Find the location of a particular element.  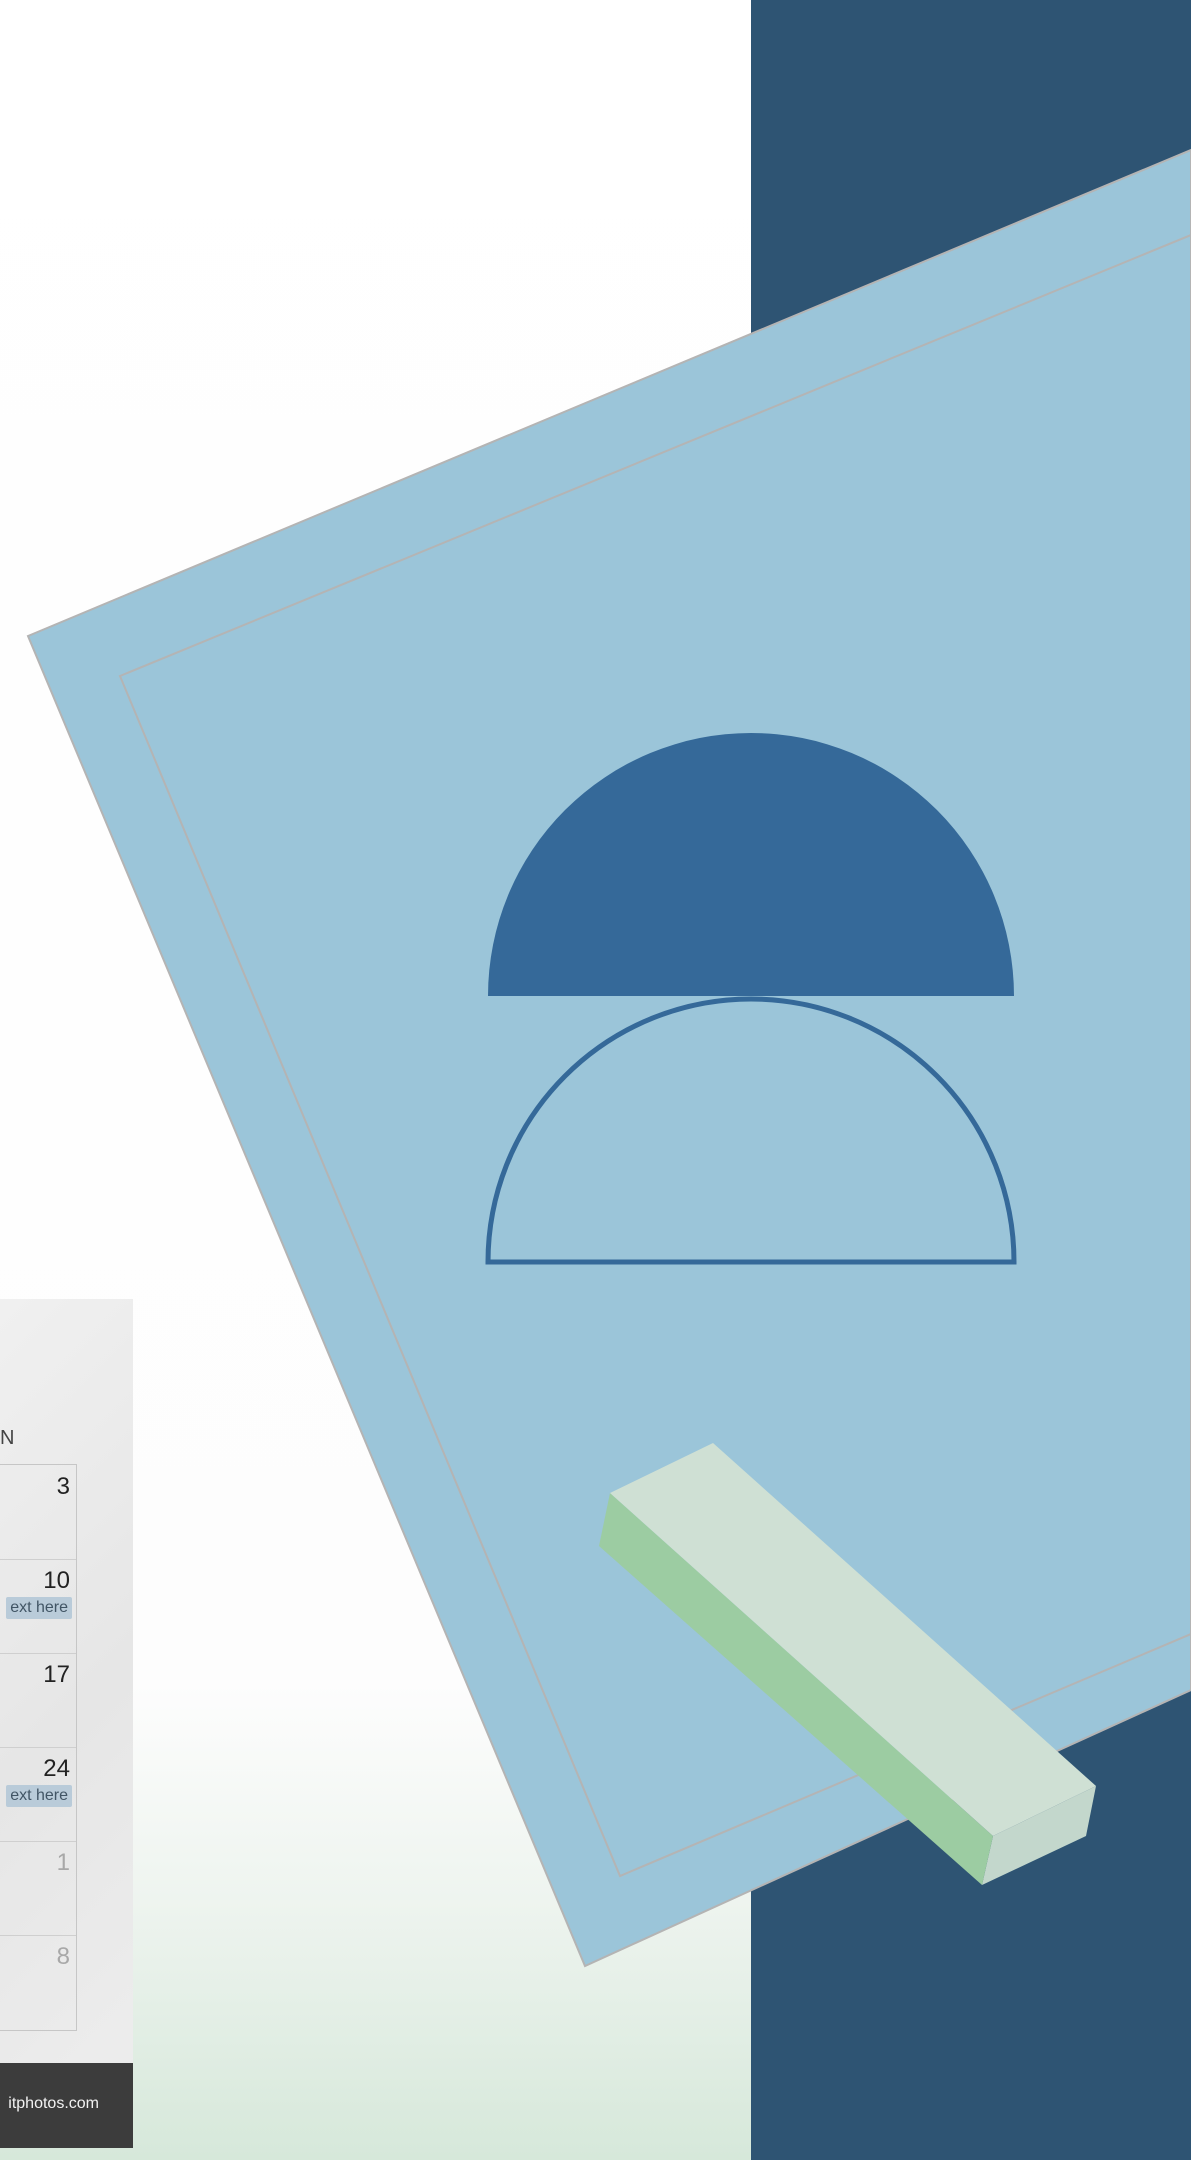

watermark-footer: itphotos.com is located at coordinates (66, 2105).